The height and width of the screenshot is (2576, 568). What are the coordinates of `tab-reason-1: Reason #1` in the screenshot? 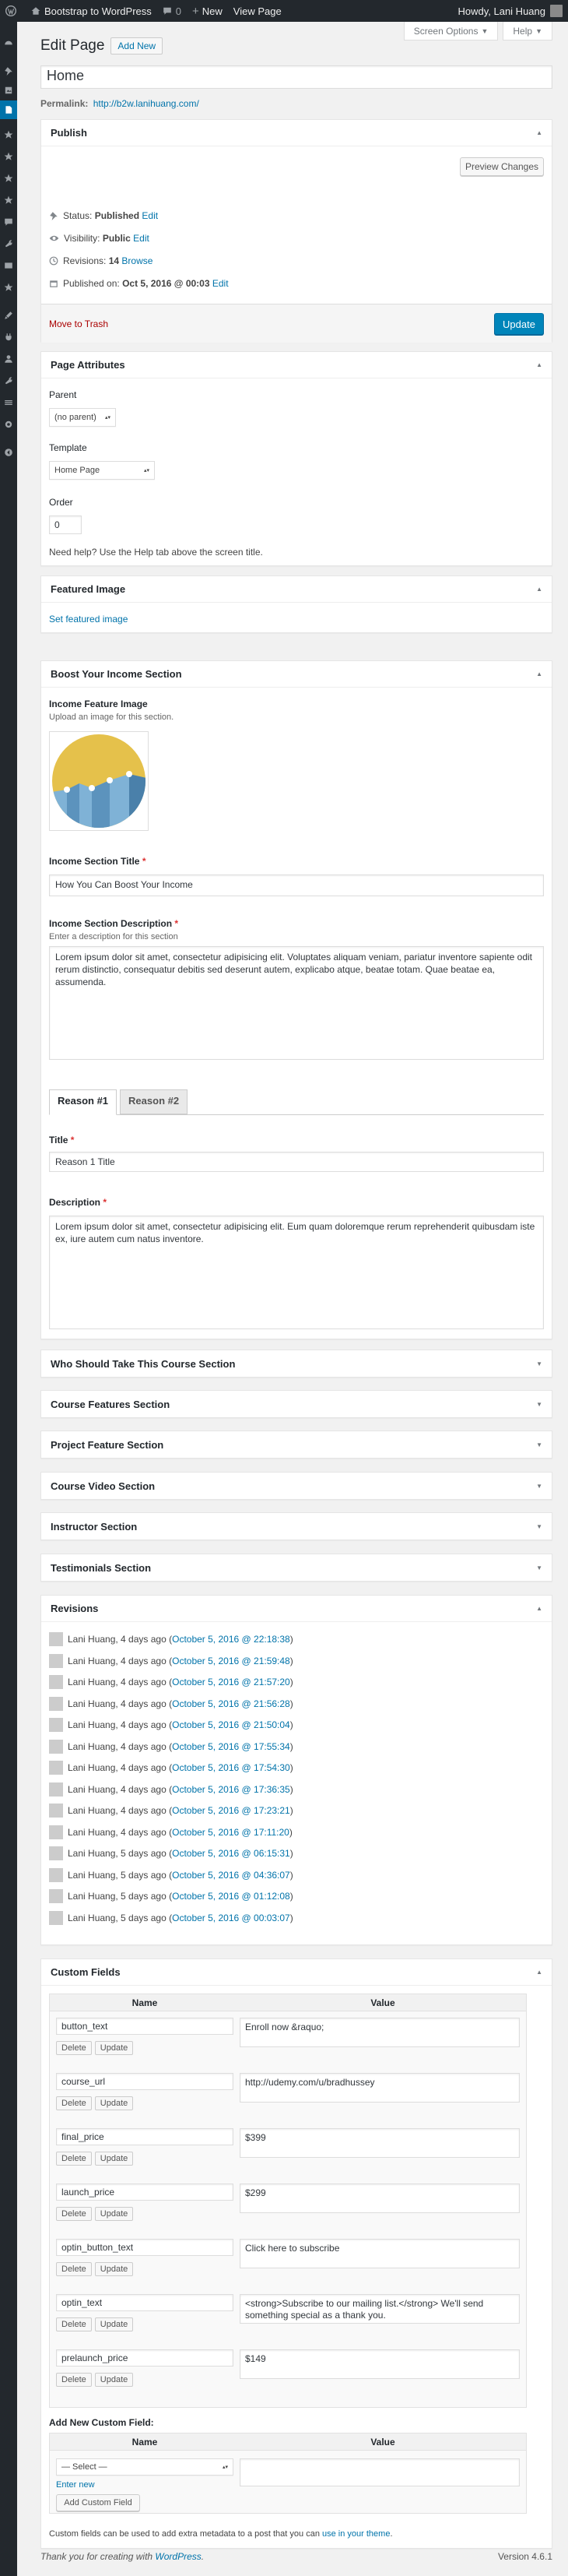 It's located at (83, 1102).